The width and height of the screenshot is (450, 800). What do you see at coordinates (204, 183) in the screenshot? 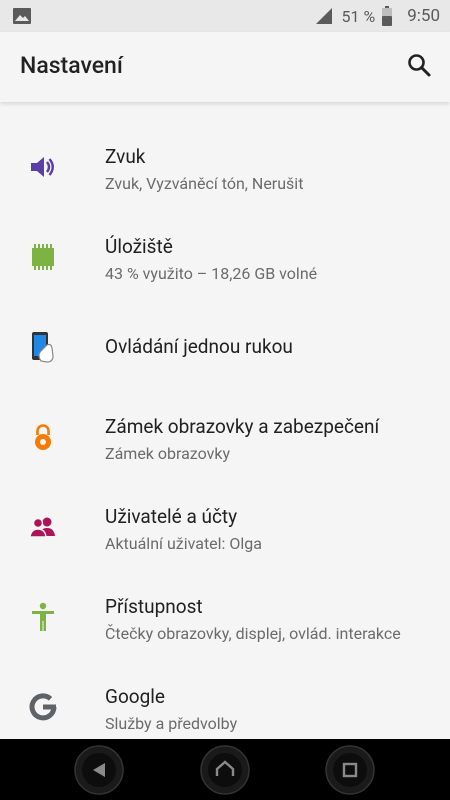
I see `item-subtitle: Zvuk, Vyzváněcí tón, Nerušit` at bounding box center [204, 183].